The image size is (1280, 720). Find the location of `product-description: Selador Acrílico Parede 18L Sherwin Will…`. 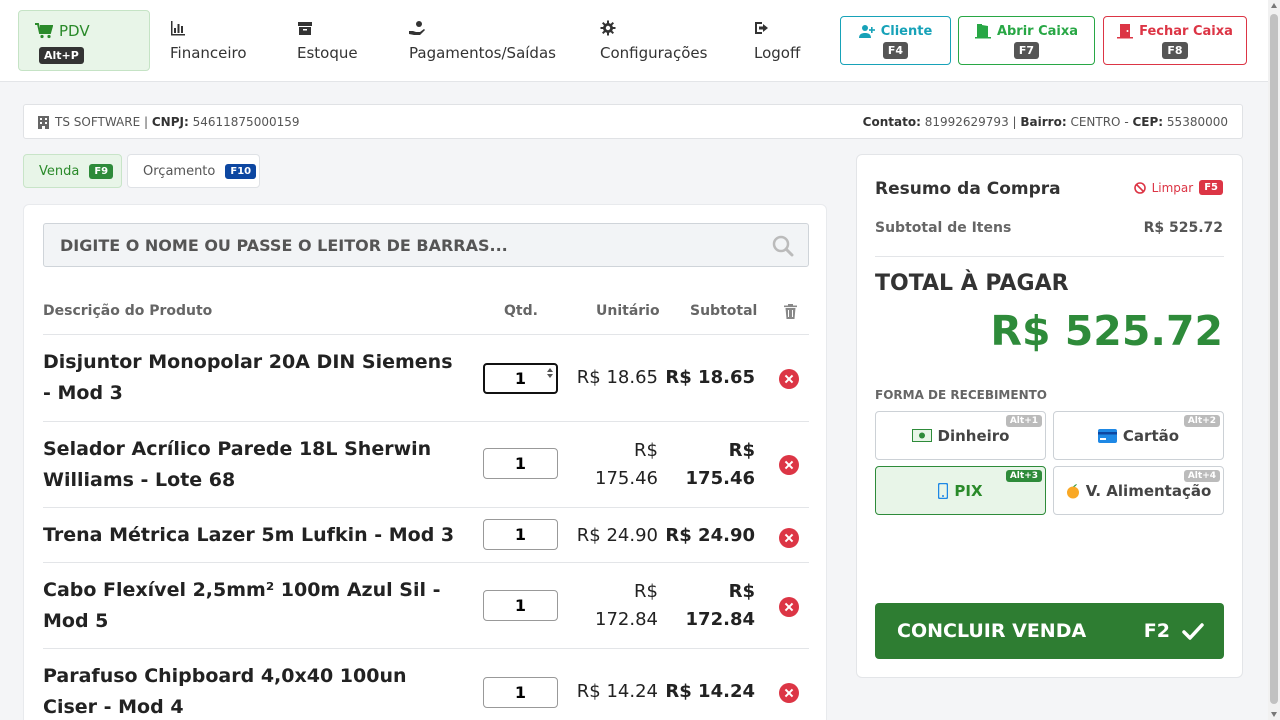

product-description: Selador Acrílico Parede 18L Sherwin Will… is located at coordinates (237, 464).